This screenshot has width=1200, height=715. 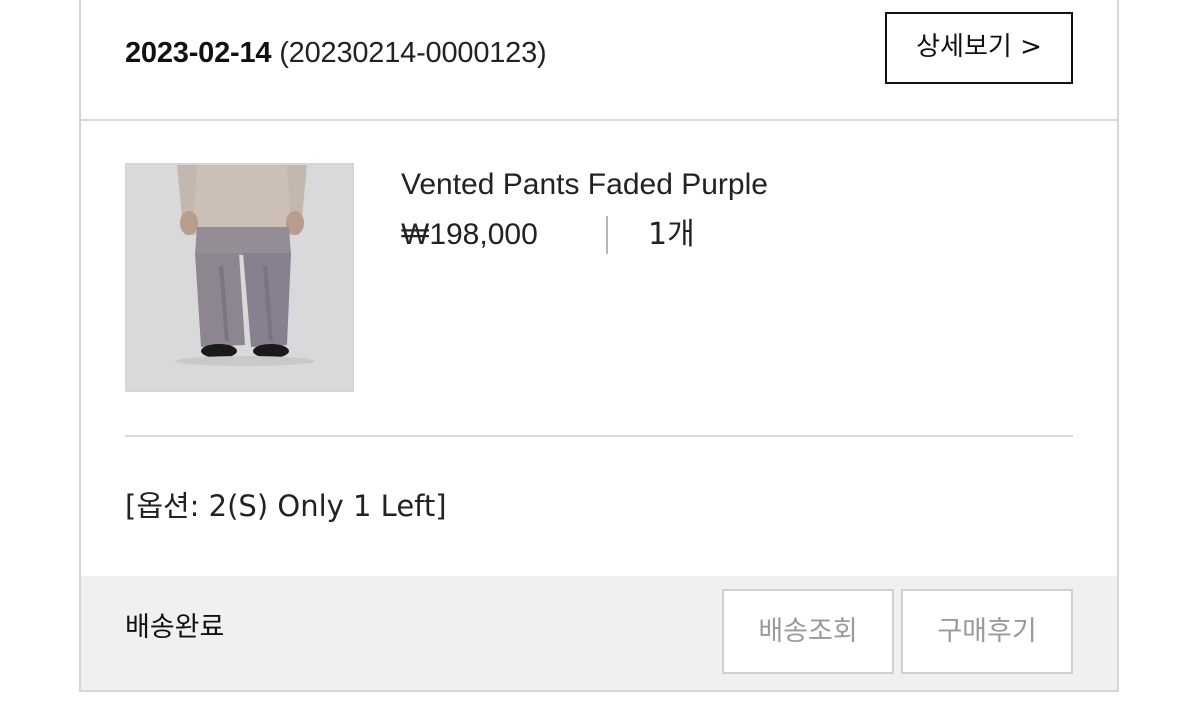 I want to click on price-quantity-divider, so click(x=607, y=235).